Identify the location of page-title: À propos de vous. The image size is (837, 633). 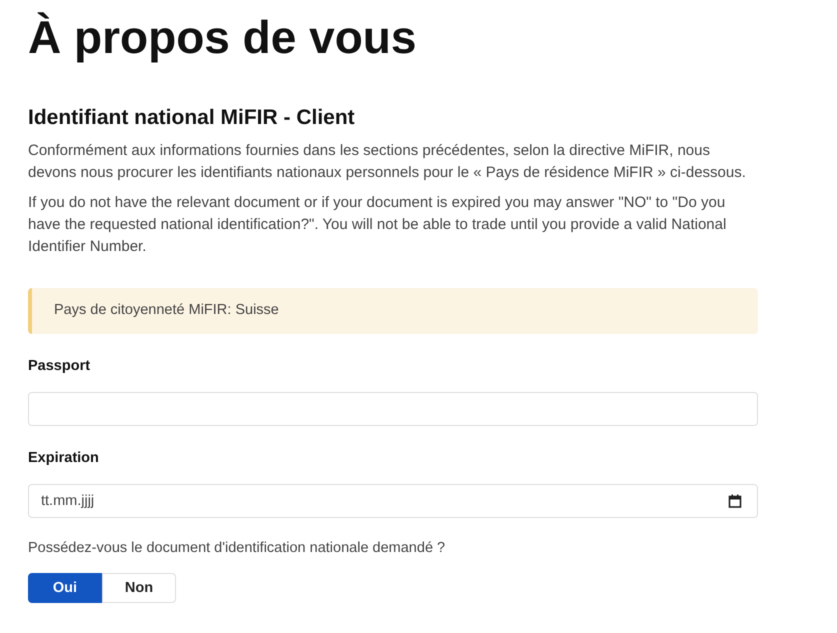
(223, 37).